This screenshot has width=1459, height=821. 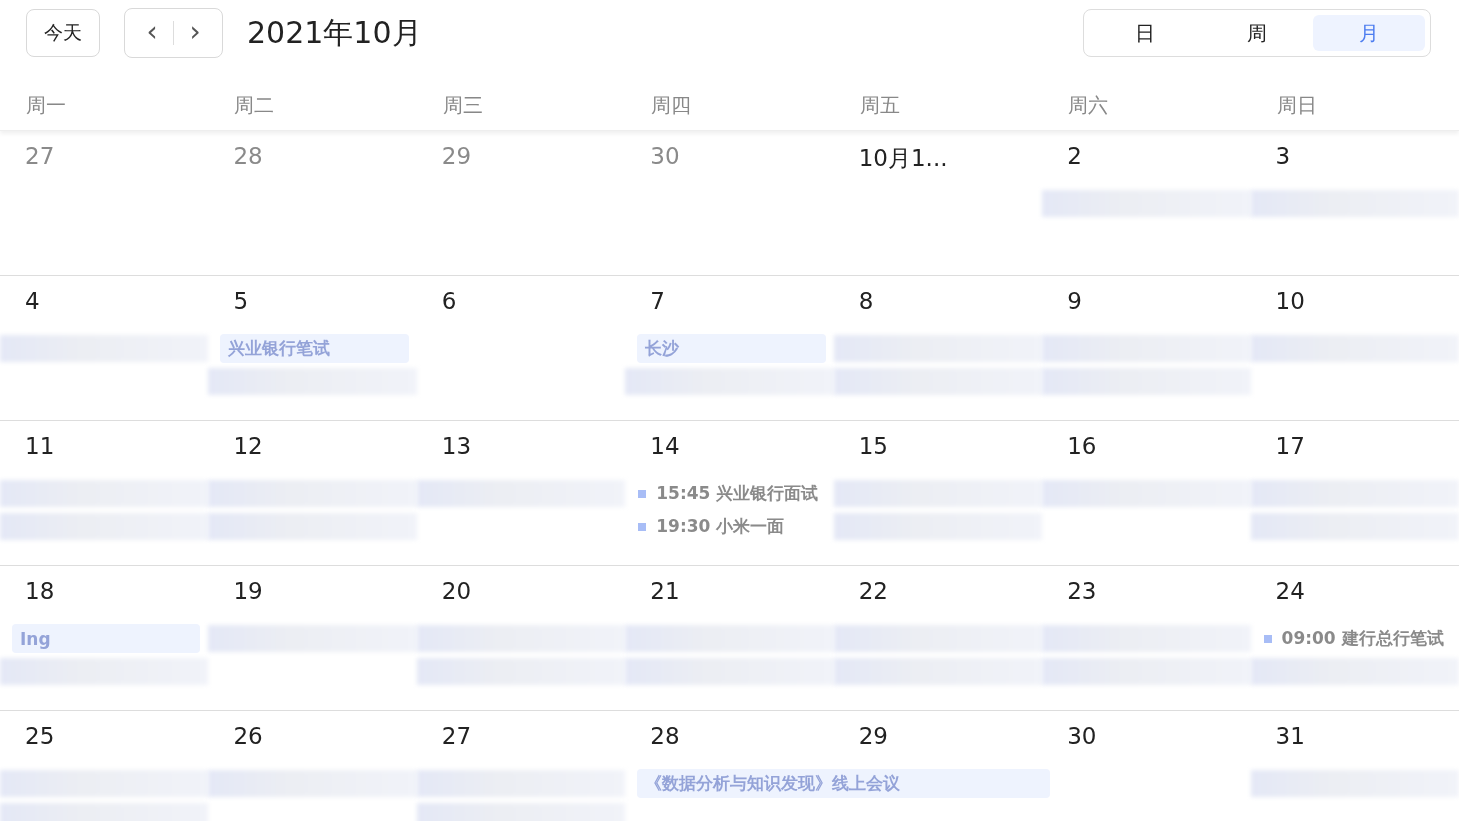 What do you see at coordinates (444, 600) in the screenshot?
I see `date-number: 20` at bounding box center [444, 600].